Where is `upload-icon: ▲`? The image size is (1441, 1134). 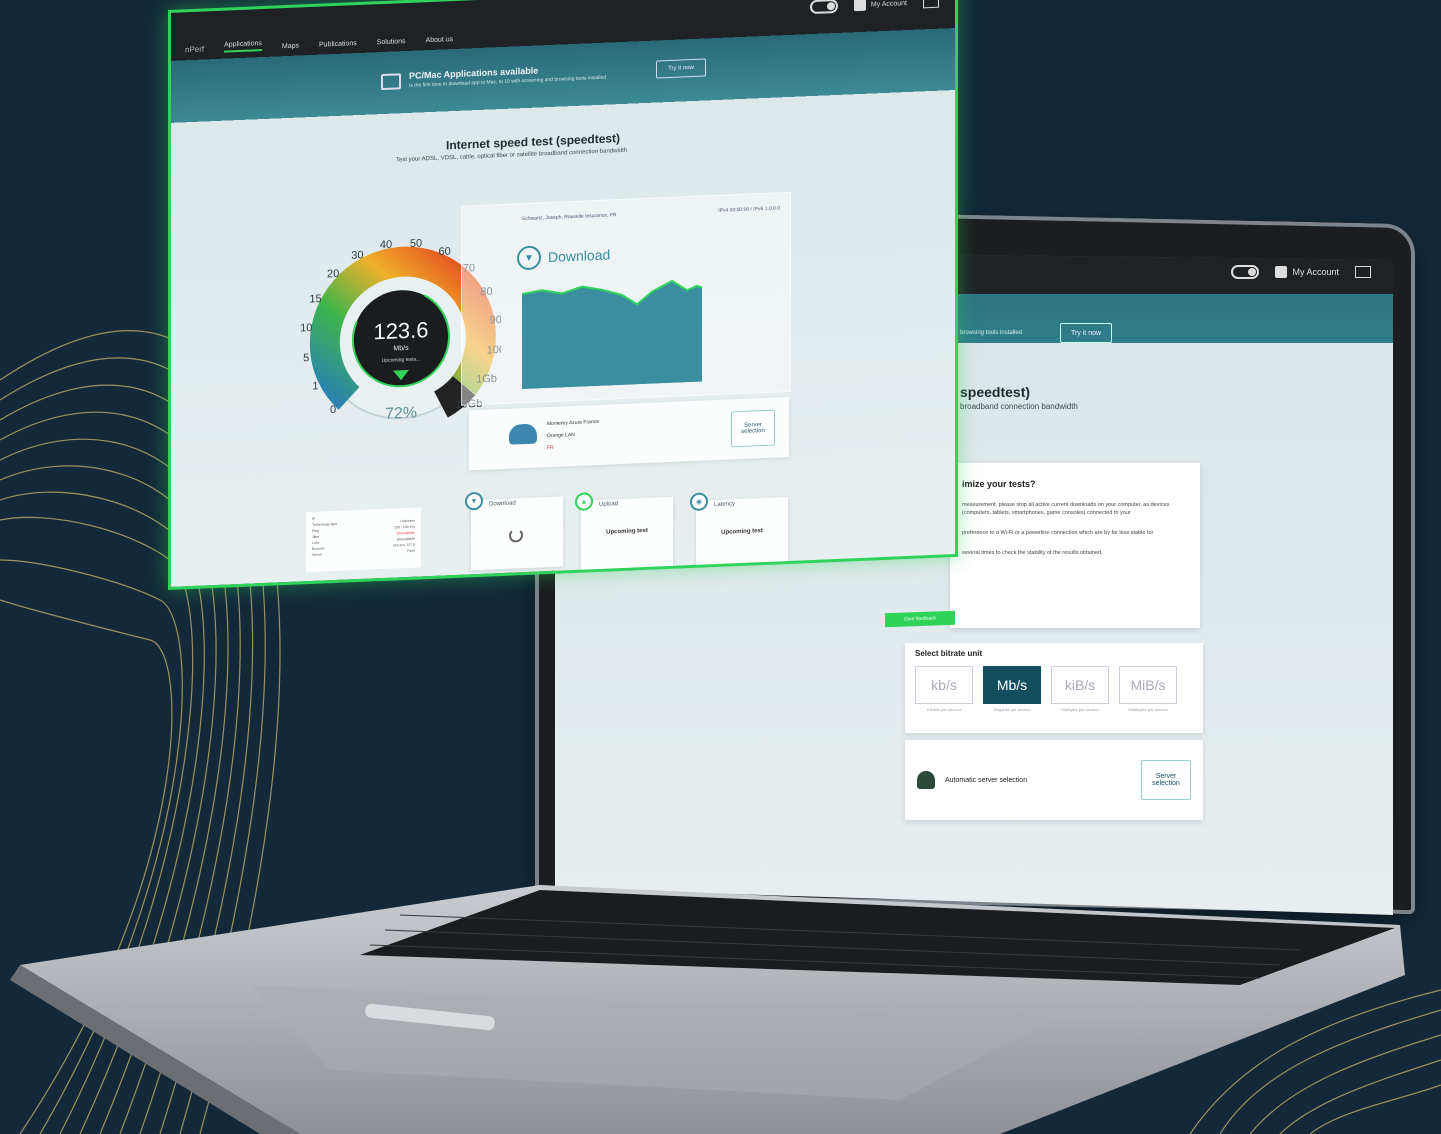
upload-icon: ▲ is located at coordinates (584, 501).